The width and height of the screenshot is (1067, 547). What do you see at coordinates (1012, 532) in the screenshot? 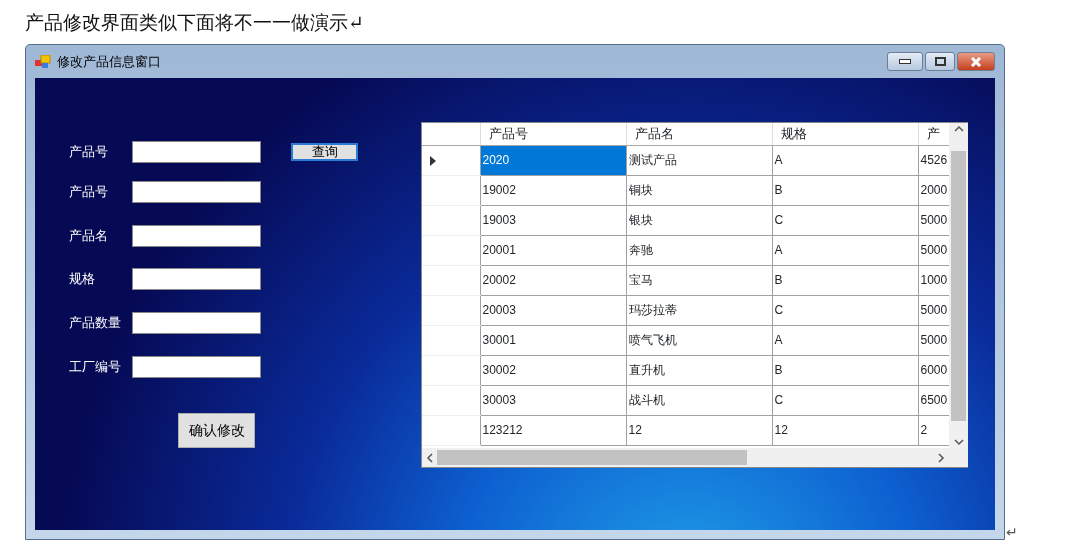
I see `paragraph-mark: ↵` at bounding box center [1012, 532].